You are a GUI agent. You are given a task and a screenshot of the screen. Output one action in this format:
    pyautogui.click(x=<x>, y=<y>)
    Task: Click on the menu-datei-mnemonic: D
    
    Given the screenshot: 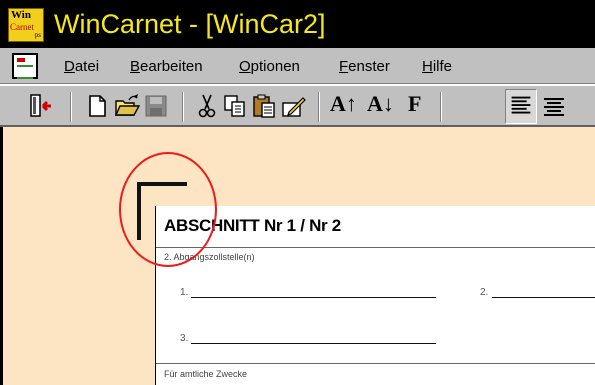 What is the action you would take?
    pyautogui.click(x=69, y=66)
    